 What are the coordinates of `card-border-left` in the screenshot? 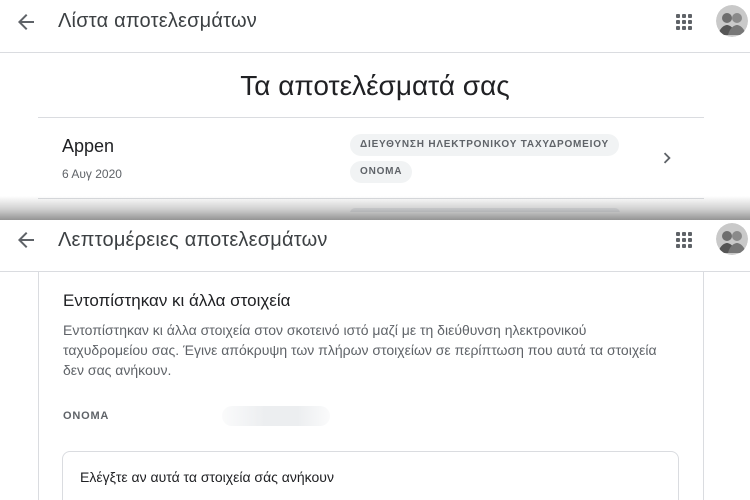 It's located at (38, 386).